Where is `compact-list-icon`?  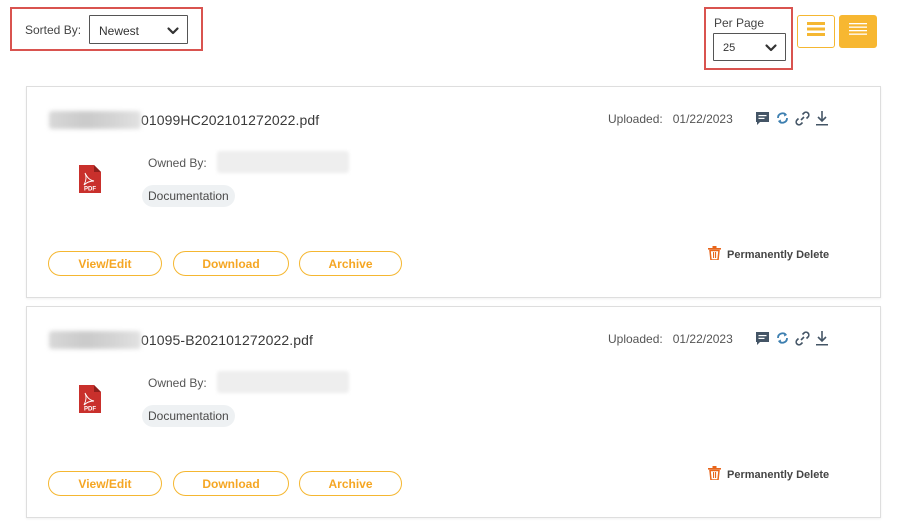
compact-list-icon is located at coordinates (858, 31).